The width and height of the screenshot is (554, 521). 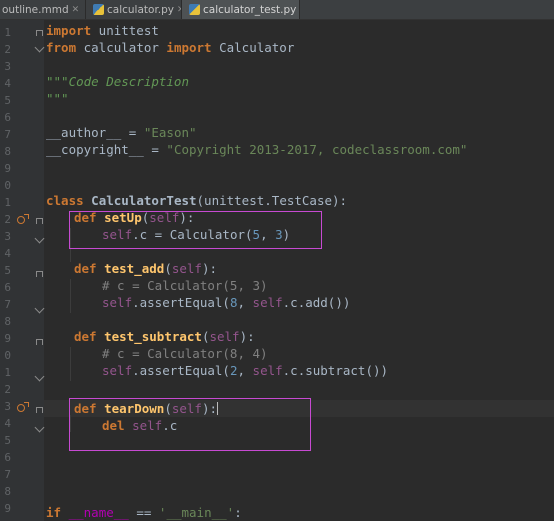 What do you see at coordinates (144, 512) in the screenshot?
I see `code-line: if __name__ == '__main__':` at bounding box center [144, 512].